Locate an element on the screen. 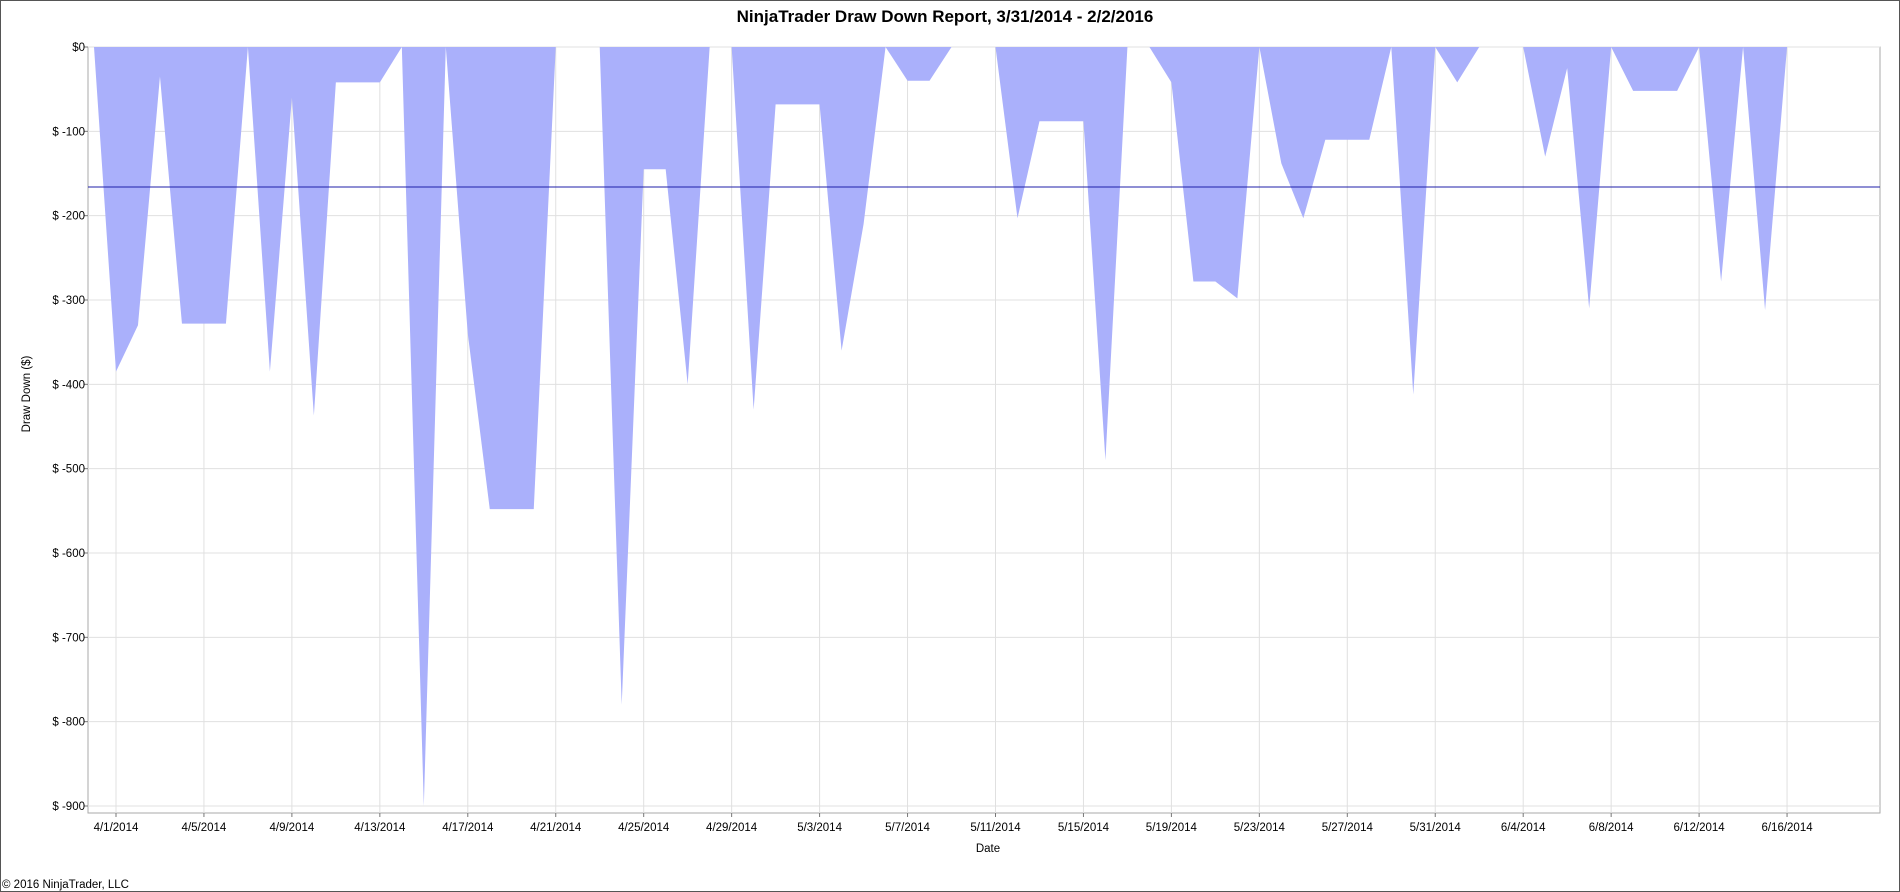 This screenshot has height=892, width=1900. x-tick-label: 5/11/2014 is located at coordinates (995, 828).